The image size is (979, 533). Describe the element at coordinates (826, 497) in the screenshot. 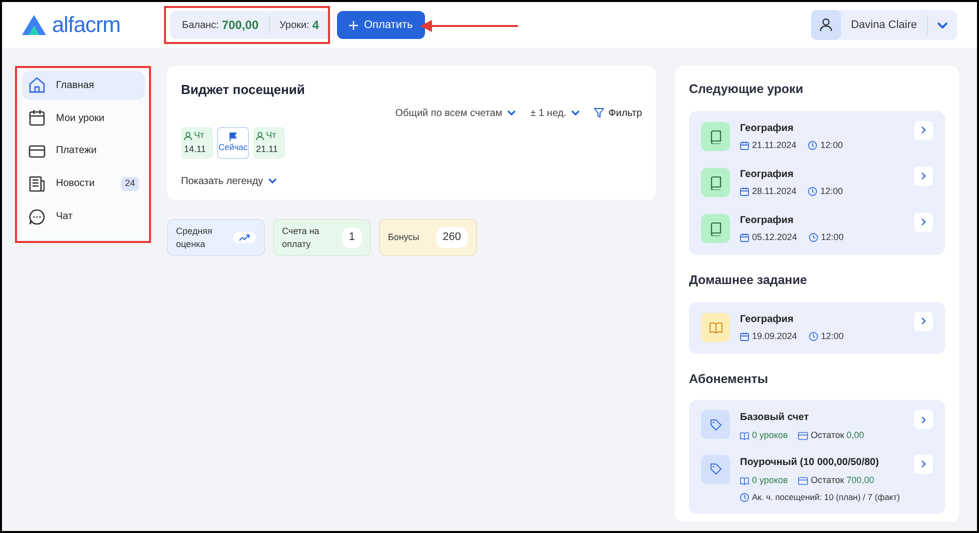

I see `attendance-text: Ак. ч. посещений: 10 (план) / 7 (факт)` at that location.